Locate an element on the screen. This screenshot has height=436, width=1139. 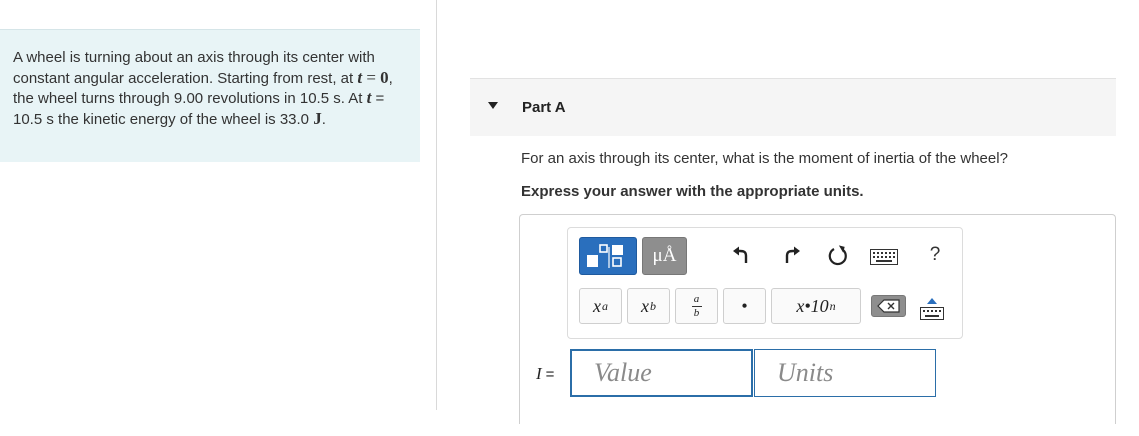
subscript-button: xb is located at coordinates (648, 306).